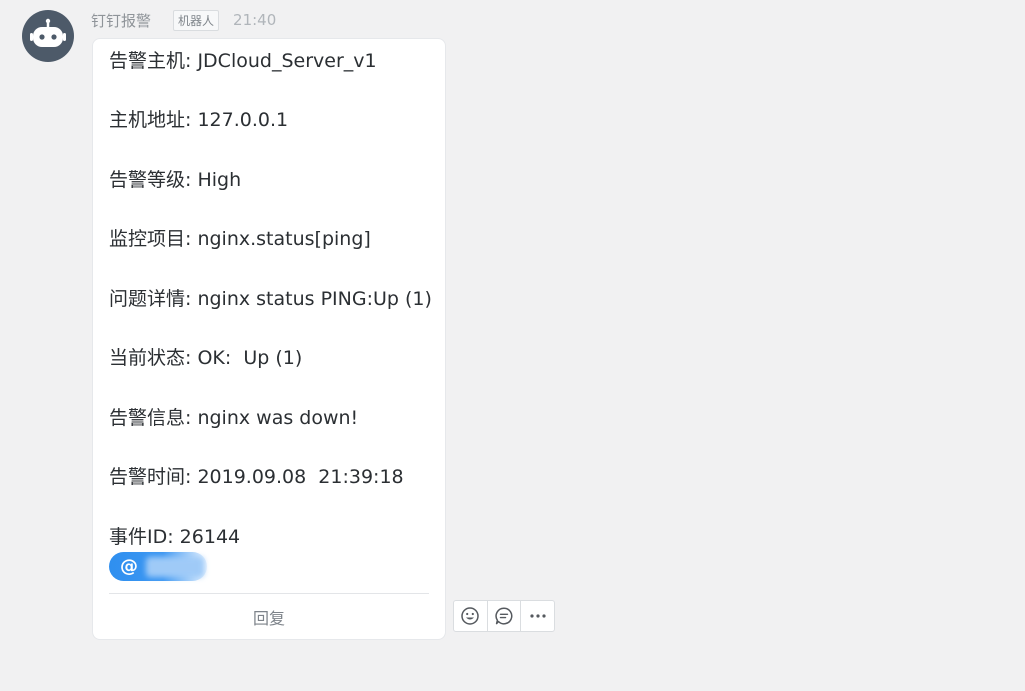 The height and width of the screenshot is (691, 1025). What do you see at coordinates (269, 617) in the screenshot?
I see `reply-button: 回复` at bounding box center [269, 617].